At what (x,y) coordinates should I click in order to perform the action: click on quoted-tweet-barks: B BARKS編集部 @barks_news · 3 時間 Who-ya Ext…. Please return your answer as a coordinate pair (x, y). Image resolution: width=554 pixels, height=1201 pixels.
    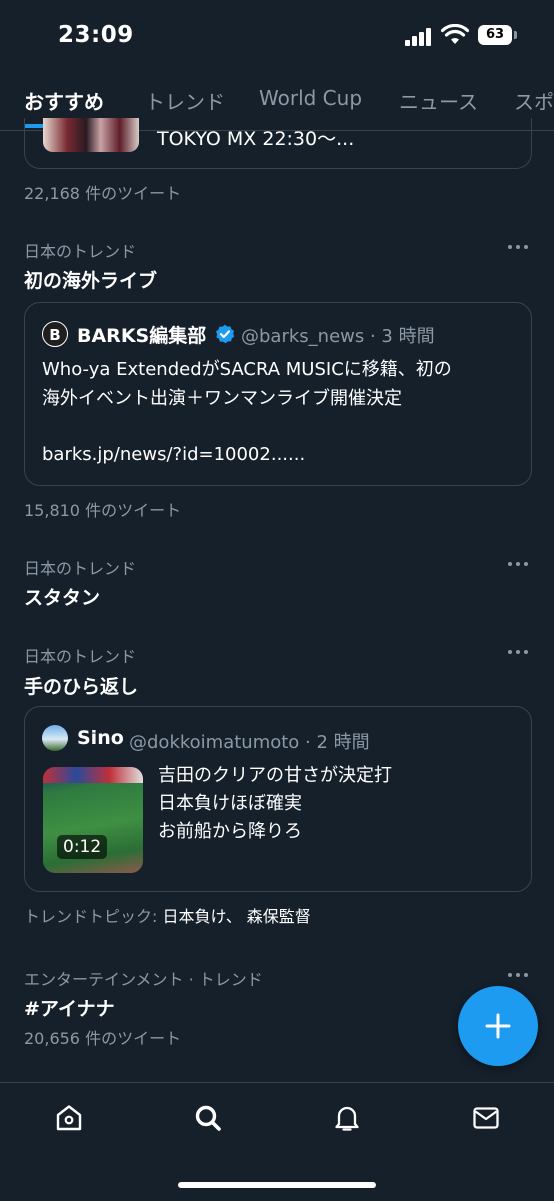
    Looking at the image, I should click on (278, 394).